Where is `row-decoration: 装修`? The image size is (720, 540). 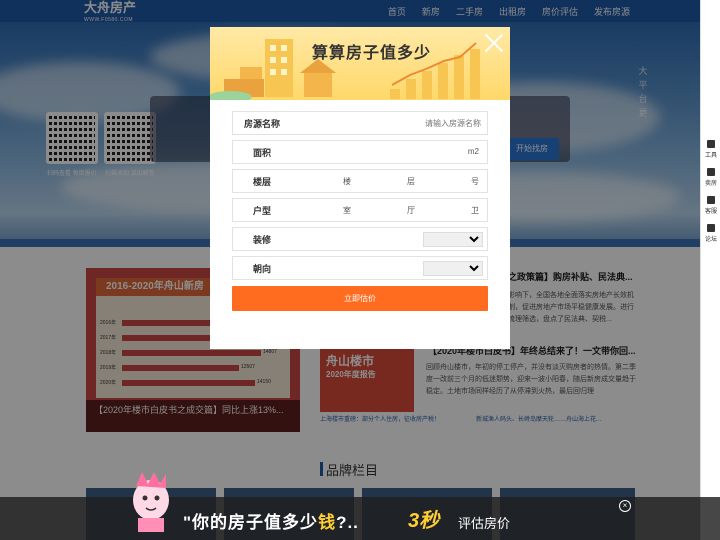 row-decoration: 装修 is located at coordinates (360, 239).